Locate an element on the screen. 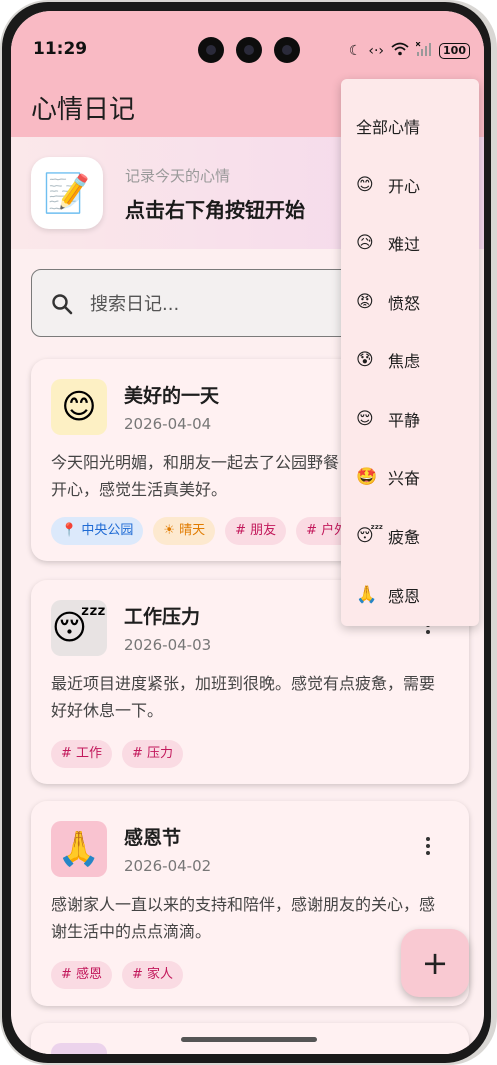 The width and height of the screenshot is (497, 1065). diary-title: 感恩节 is located at coordinates (153, 838).